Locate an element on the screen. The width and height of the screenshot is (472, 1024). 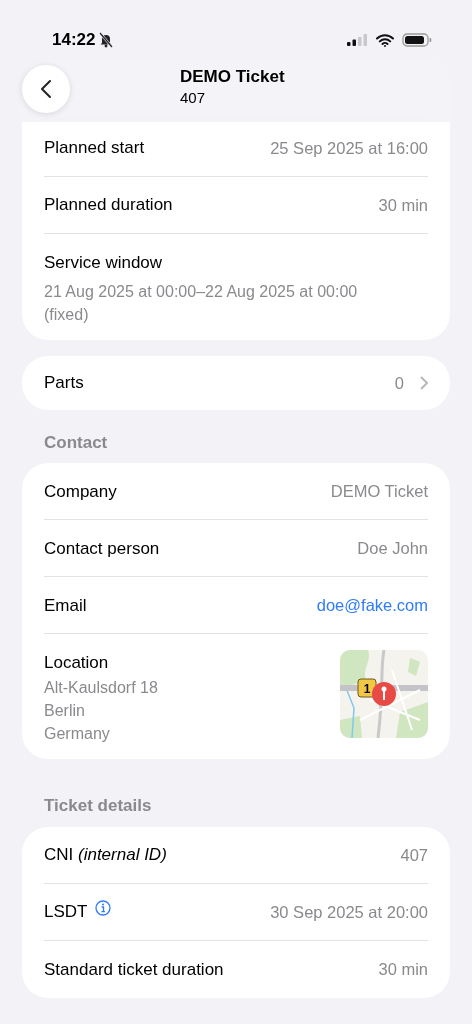
row-value: DEMO Ticket is located at coordinates (379, 491).